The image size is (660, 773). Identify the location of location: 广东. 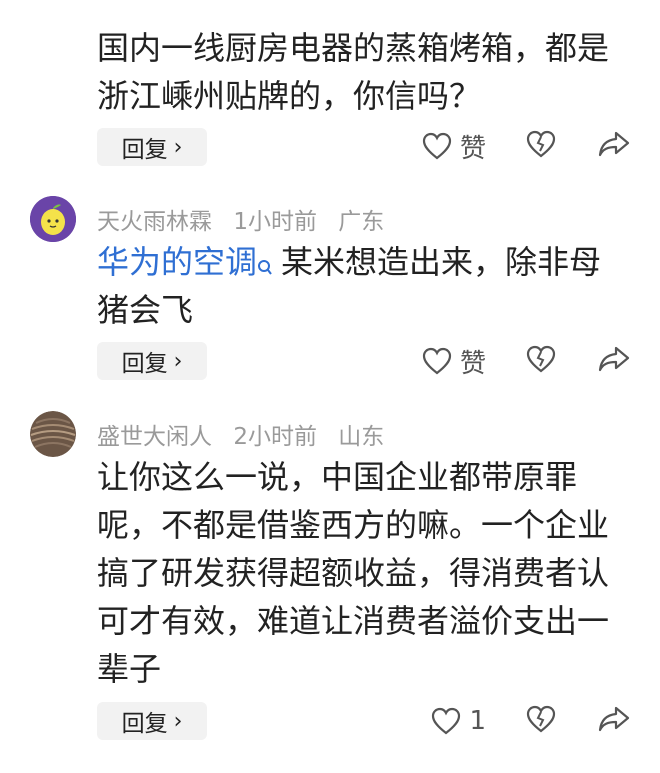
(361, 222).